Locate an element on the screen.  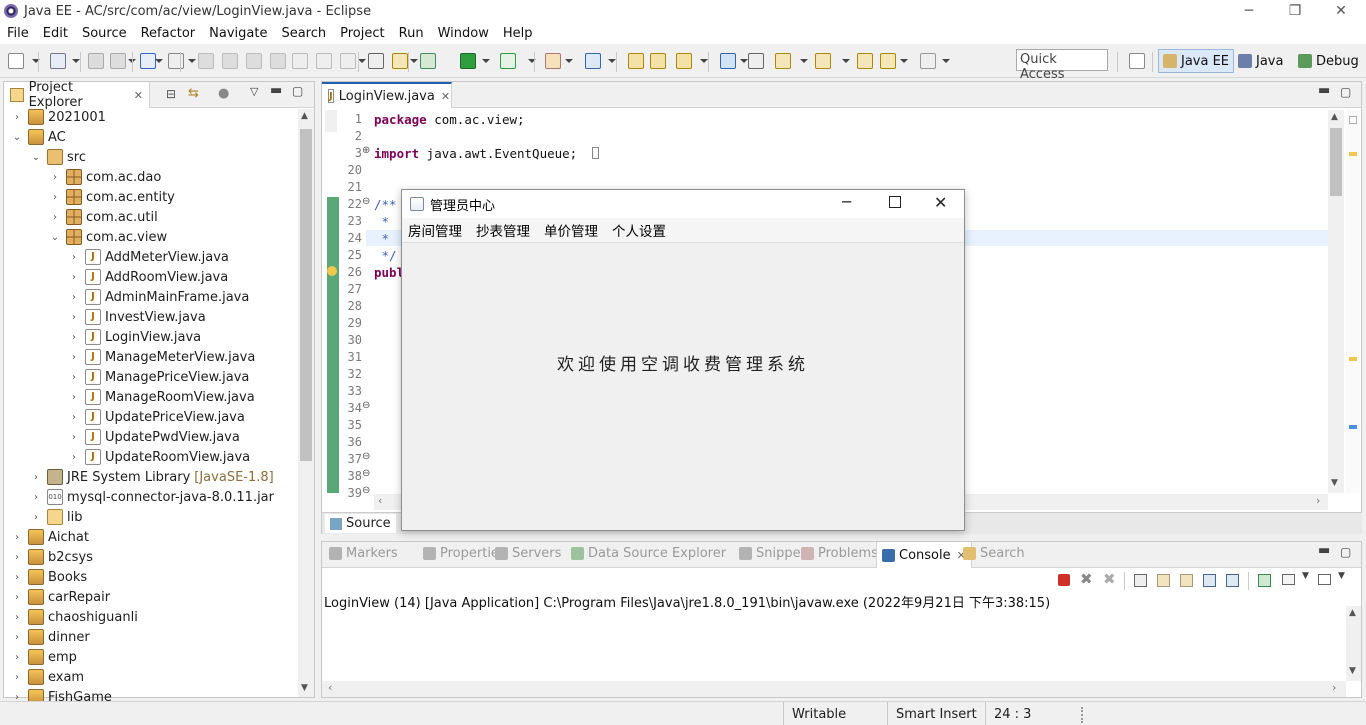
perspective-java-ee: Java EE is located at coordinates (1196, 61).